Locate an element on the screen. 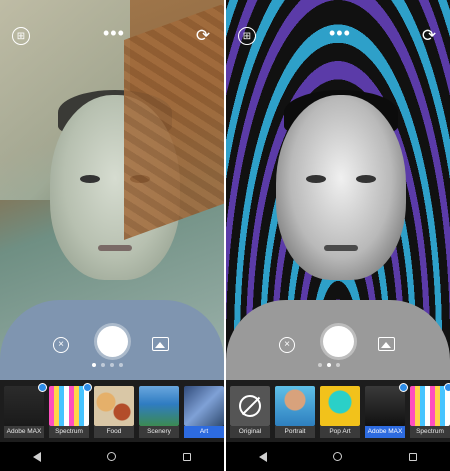 The height and width of the screenshot is (471, 450). lens-label: Pop Art is located at coordinates (340, 432).